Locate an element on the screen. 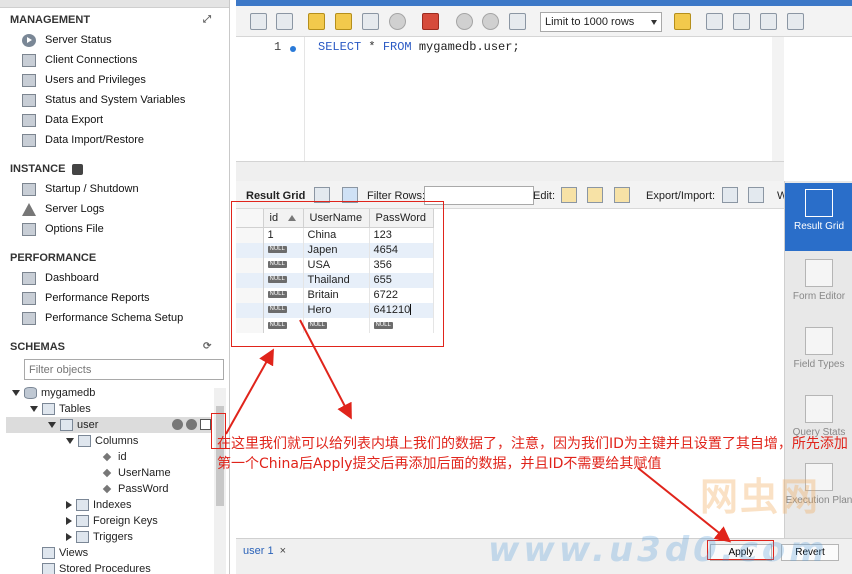  tree-columns: Columns is located at coordinates (102, 441).